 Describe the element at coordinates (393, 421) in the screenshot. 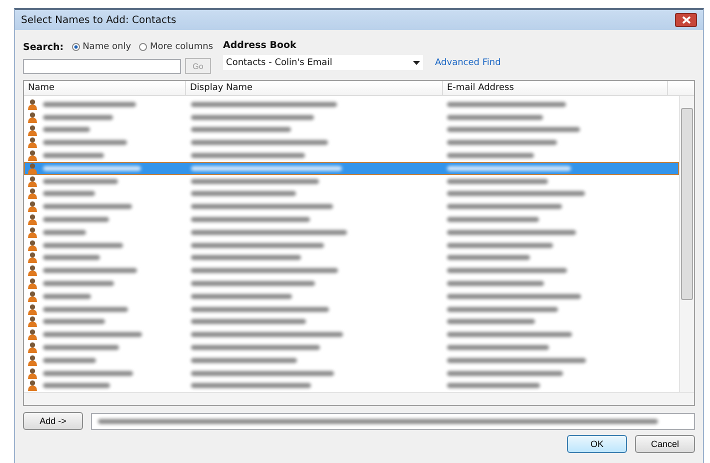

I see `recipients-field` at that location.